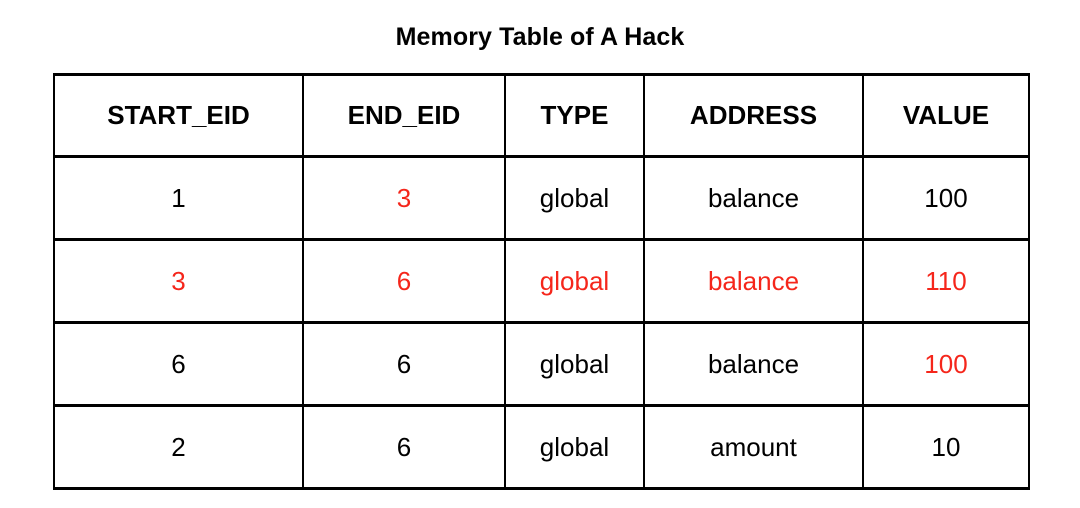 This screenshot has height=508, width=1080. I want to click on cell-start-eid: 3, so click(178, 281).